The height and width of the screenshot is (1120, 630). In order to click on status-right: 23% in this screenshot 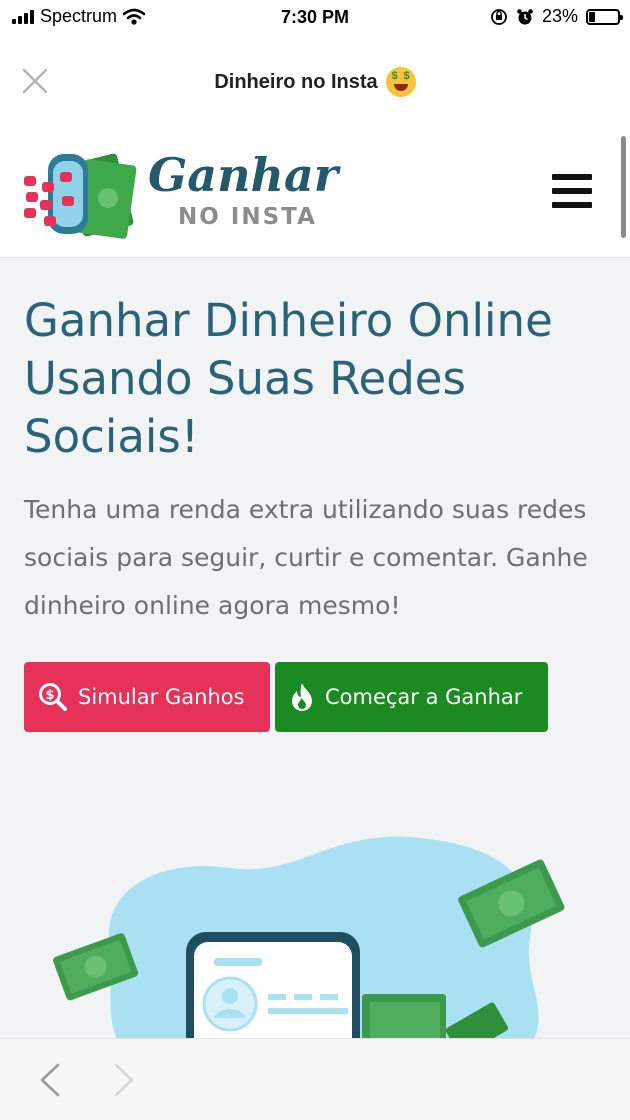, I will do `click(556, 16)`.